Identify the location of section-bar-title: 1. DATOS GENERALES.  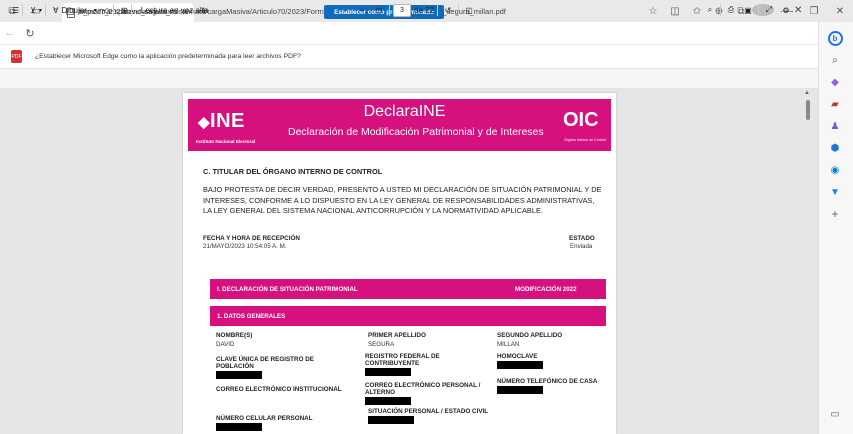
(251, 316).